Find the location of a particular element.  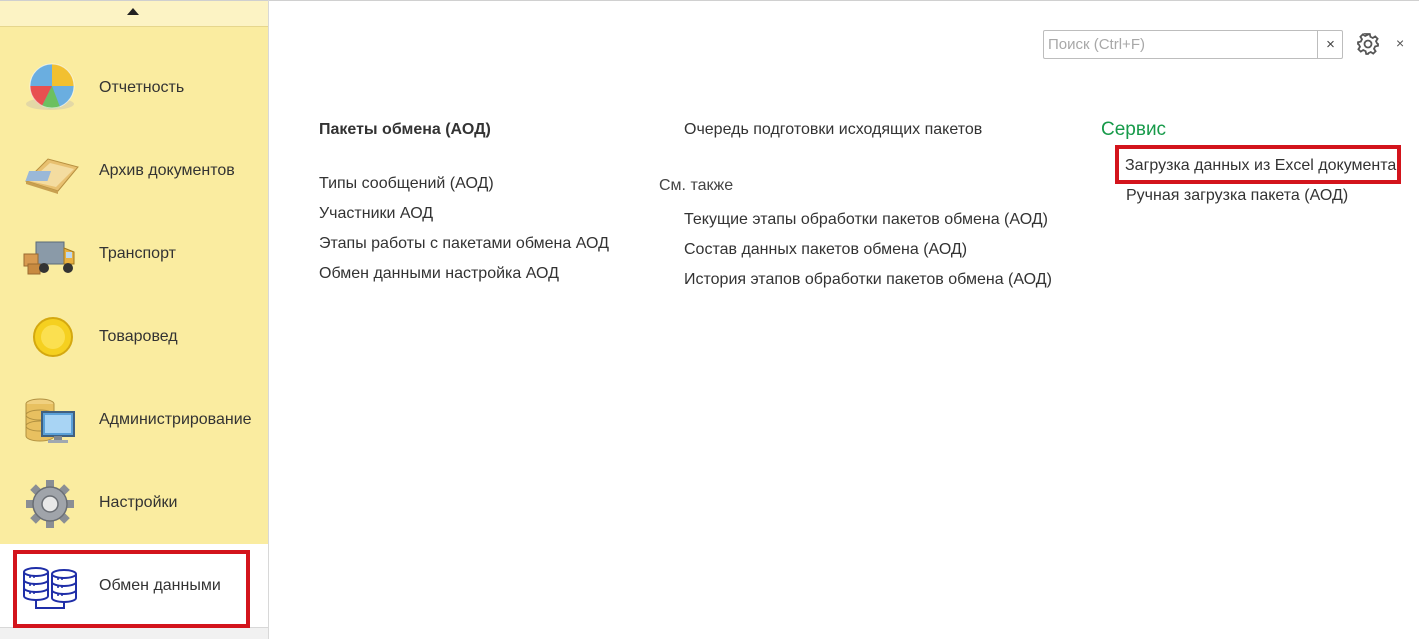

truck-icon is located at coordinates (49, 257).